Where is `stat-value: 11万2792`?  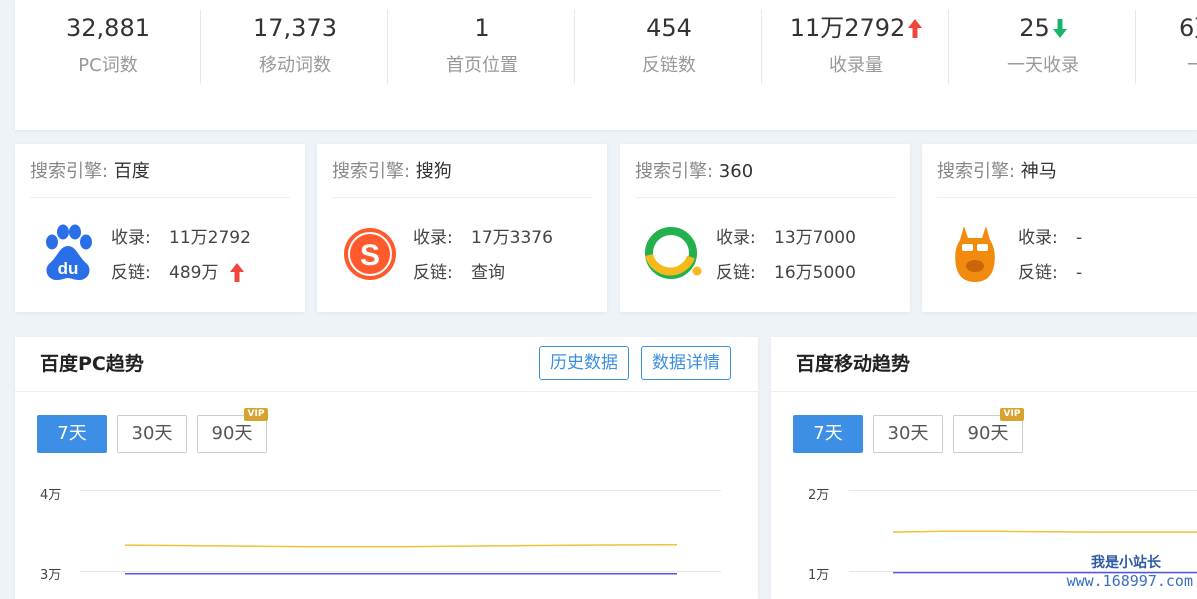 stat-value: 11万2792 is located at coordinates (847, 28).